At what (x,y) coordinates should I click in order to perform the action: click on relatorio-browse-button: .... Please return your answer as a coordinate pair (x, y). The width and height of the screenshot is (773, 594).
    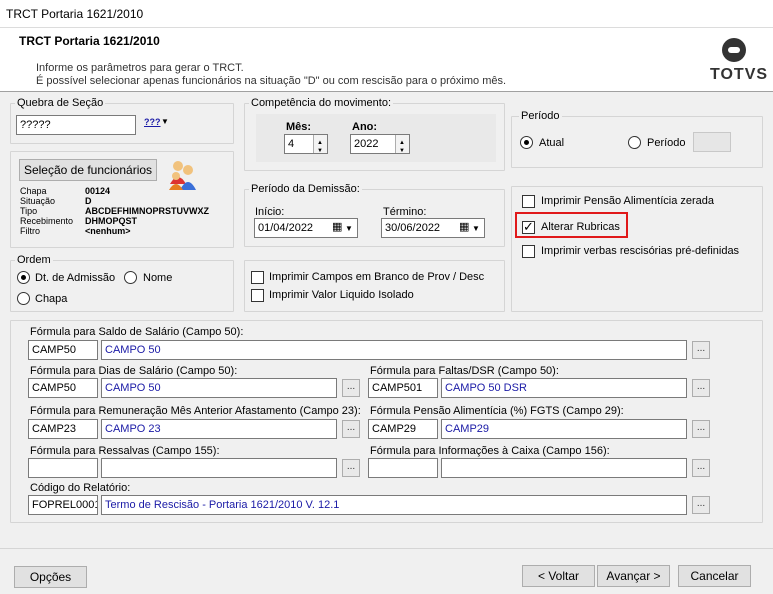
    Looking at the image, I should click on (701, 505).